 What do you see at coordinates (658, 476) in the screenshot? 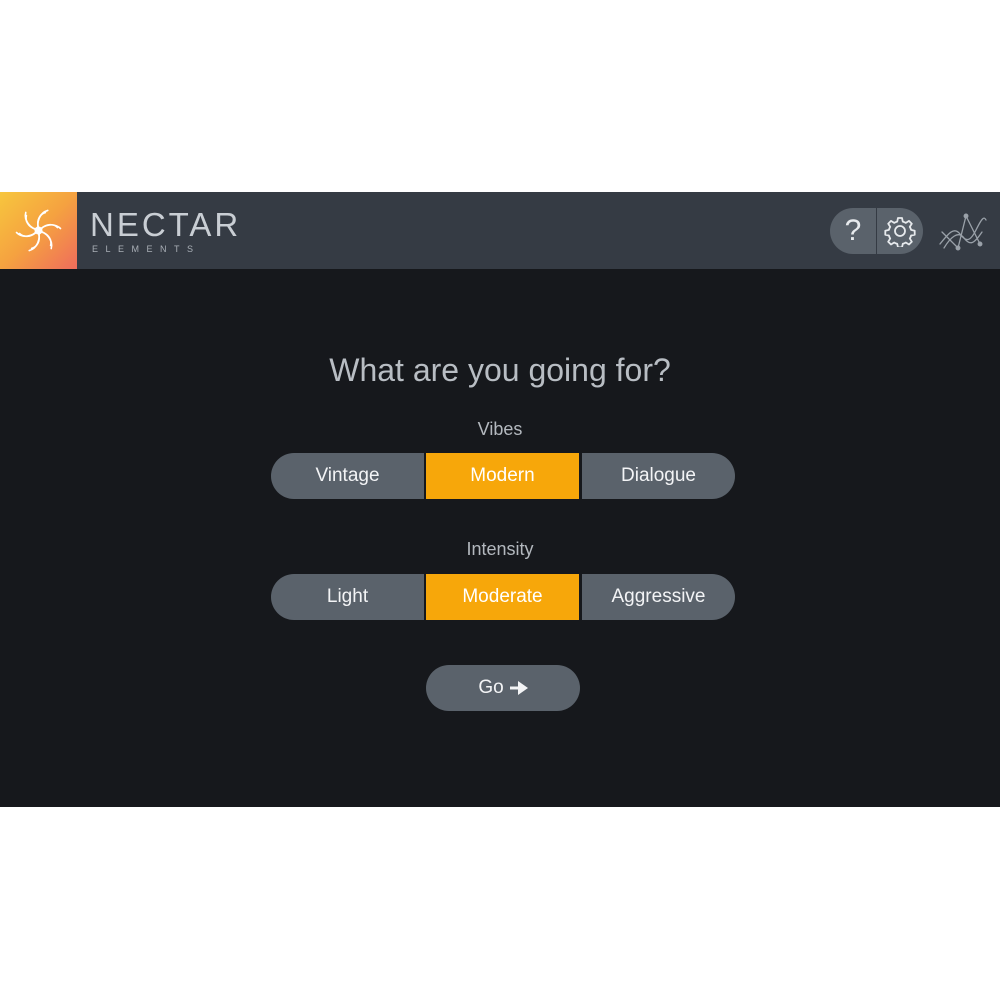
I see `vibes-option-dialogue: Dialogue` at bounding box center [658, 476].